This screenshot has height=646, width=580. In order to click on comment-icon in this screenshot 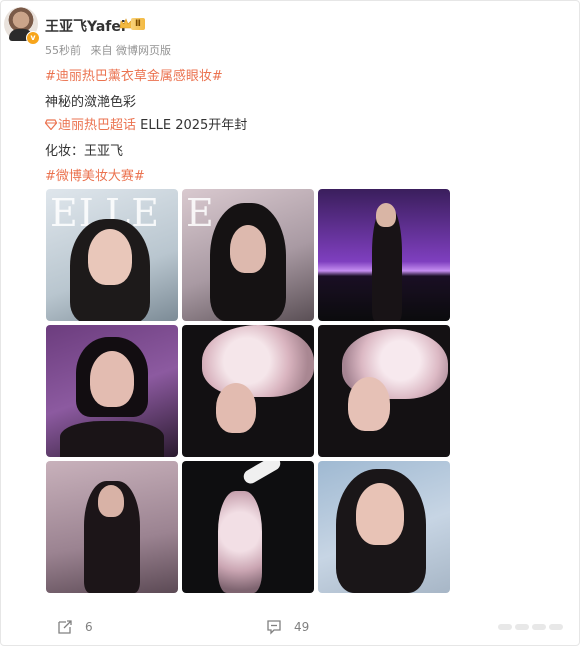, I will do `click(274, 627)`.